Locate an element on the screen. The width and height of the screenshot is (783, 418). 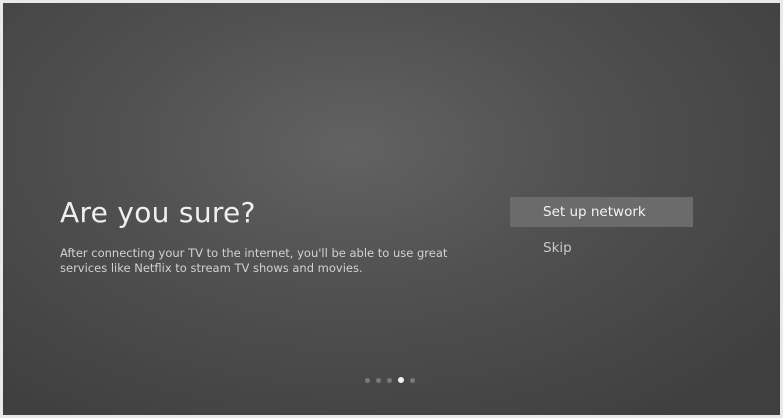
options-list: Set up network Skip is located at coordinates (601, 230).